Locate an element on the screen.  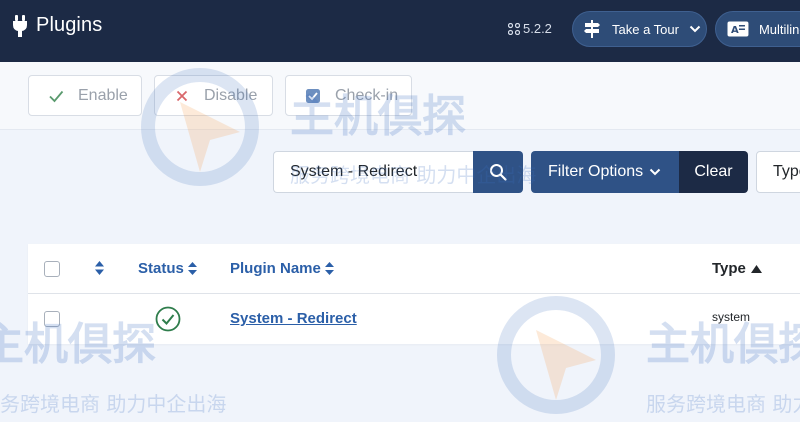
app-header: Plugins 5.2.2 Take a Tour A Multilingual is located at coordinates (400, 31).